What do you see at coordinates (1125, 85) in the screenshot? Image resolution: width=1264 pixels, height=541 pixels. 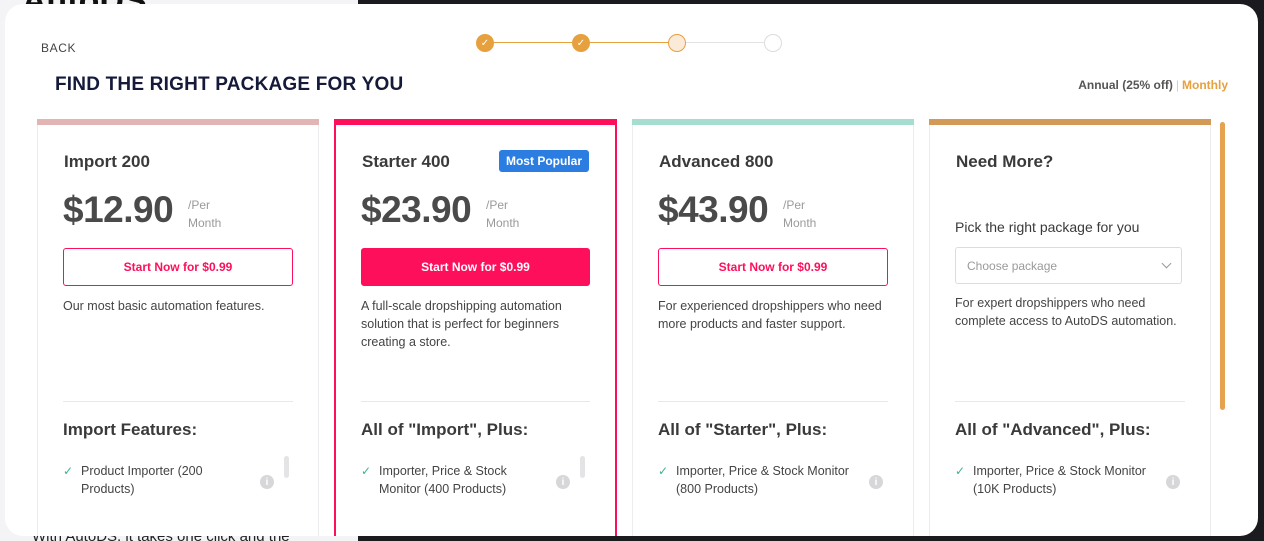 I see `billing-annual-option: Annual (25% off)` at bounding box center [1125, 85].